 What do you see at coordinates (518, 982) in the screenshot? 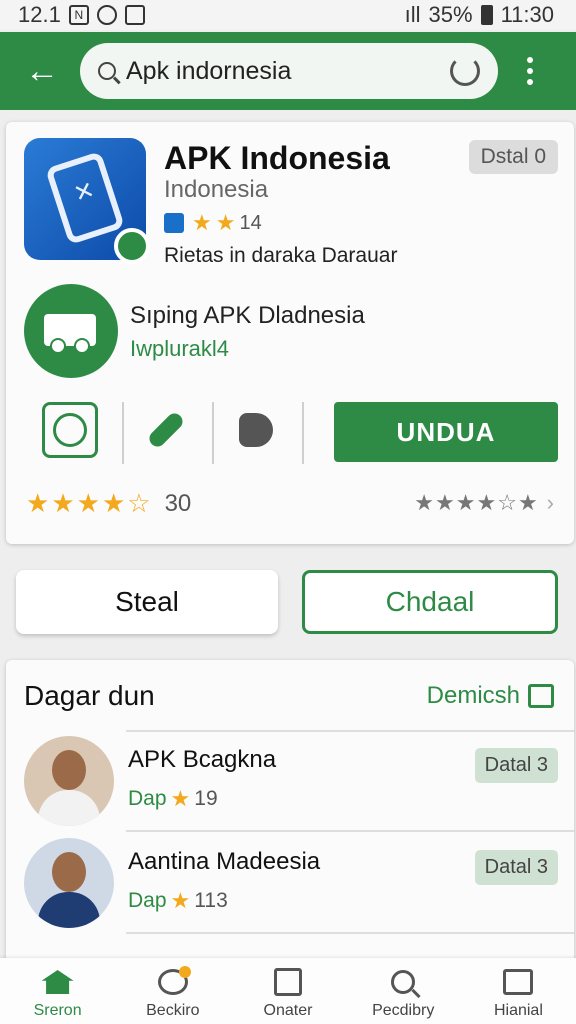
I see `box-icon` at bounding box center [518, 982].